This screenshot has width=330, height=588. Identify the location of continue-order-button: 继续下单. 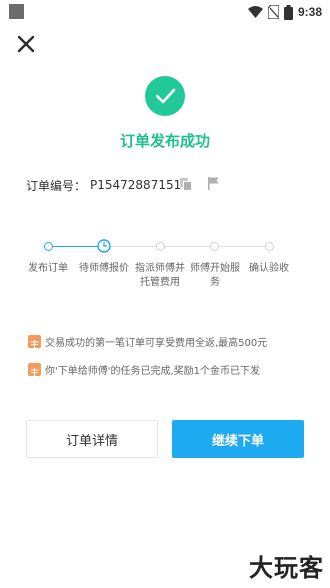
(238, 439).